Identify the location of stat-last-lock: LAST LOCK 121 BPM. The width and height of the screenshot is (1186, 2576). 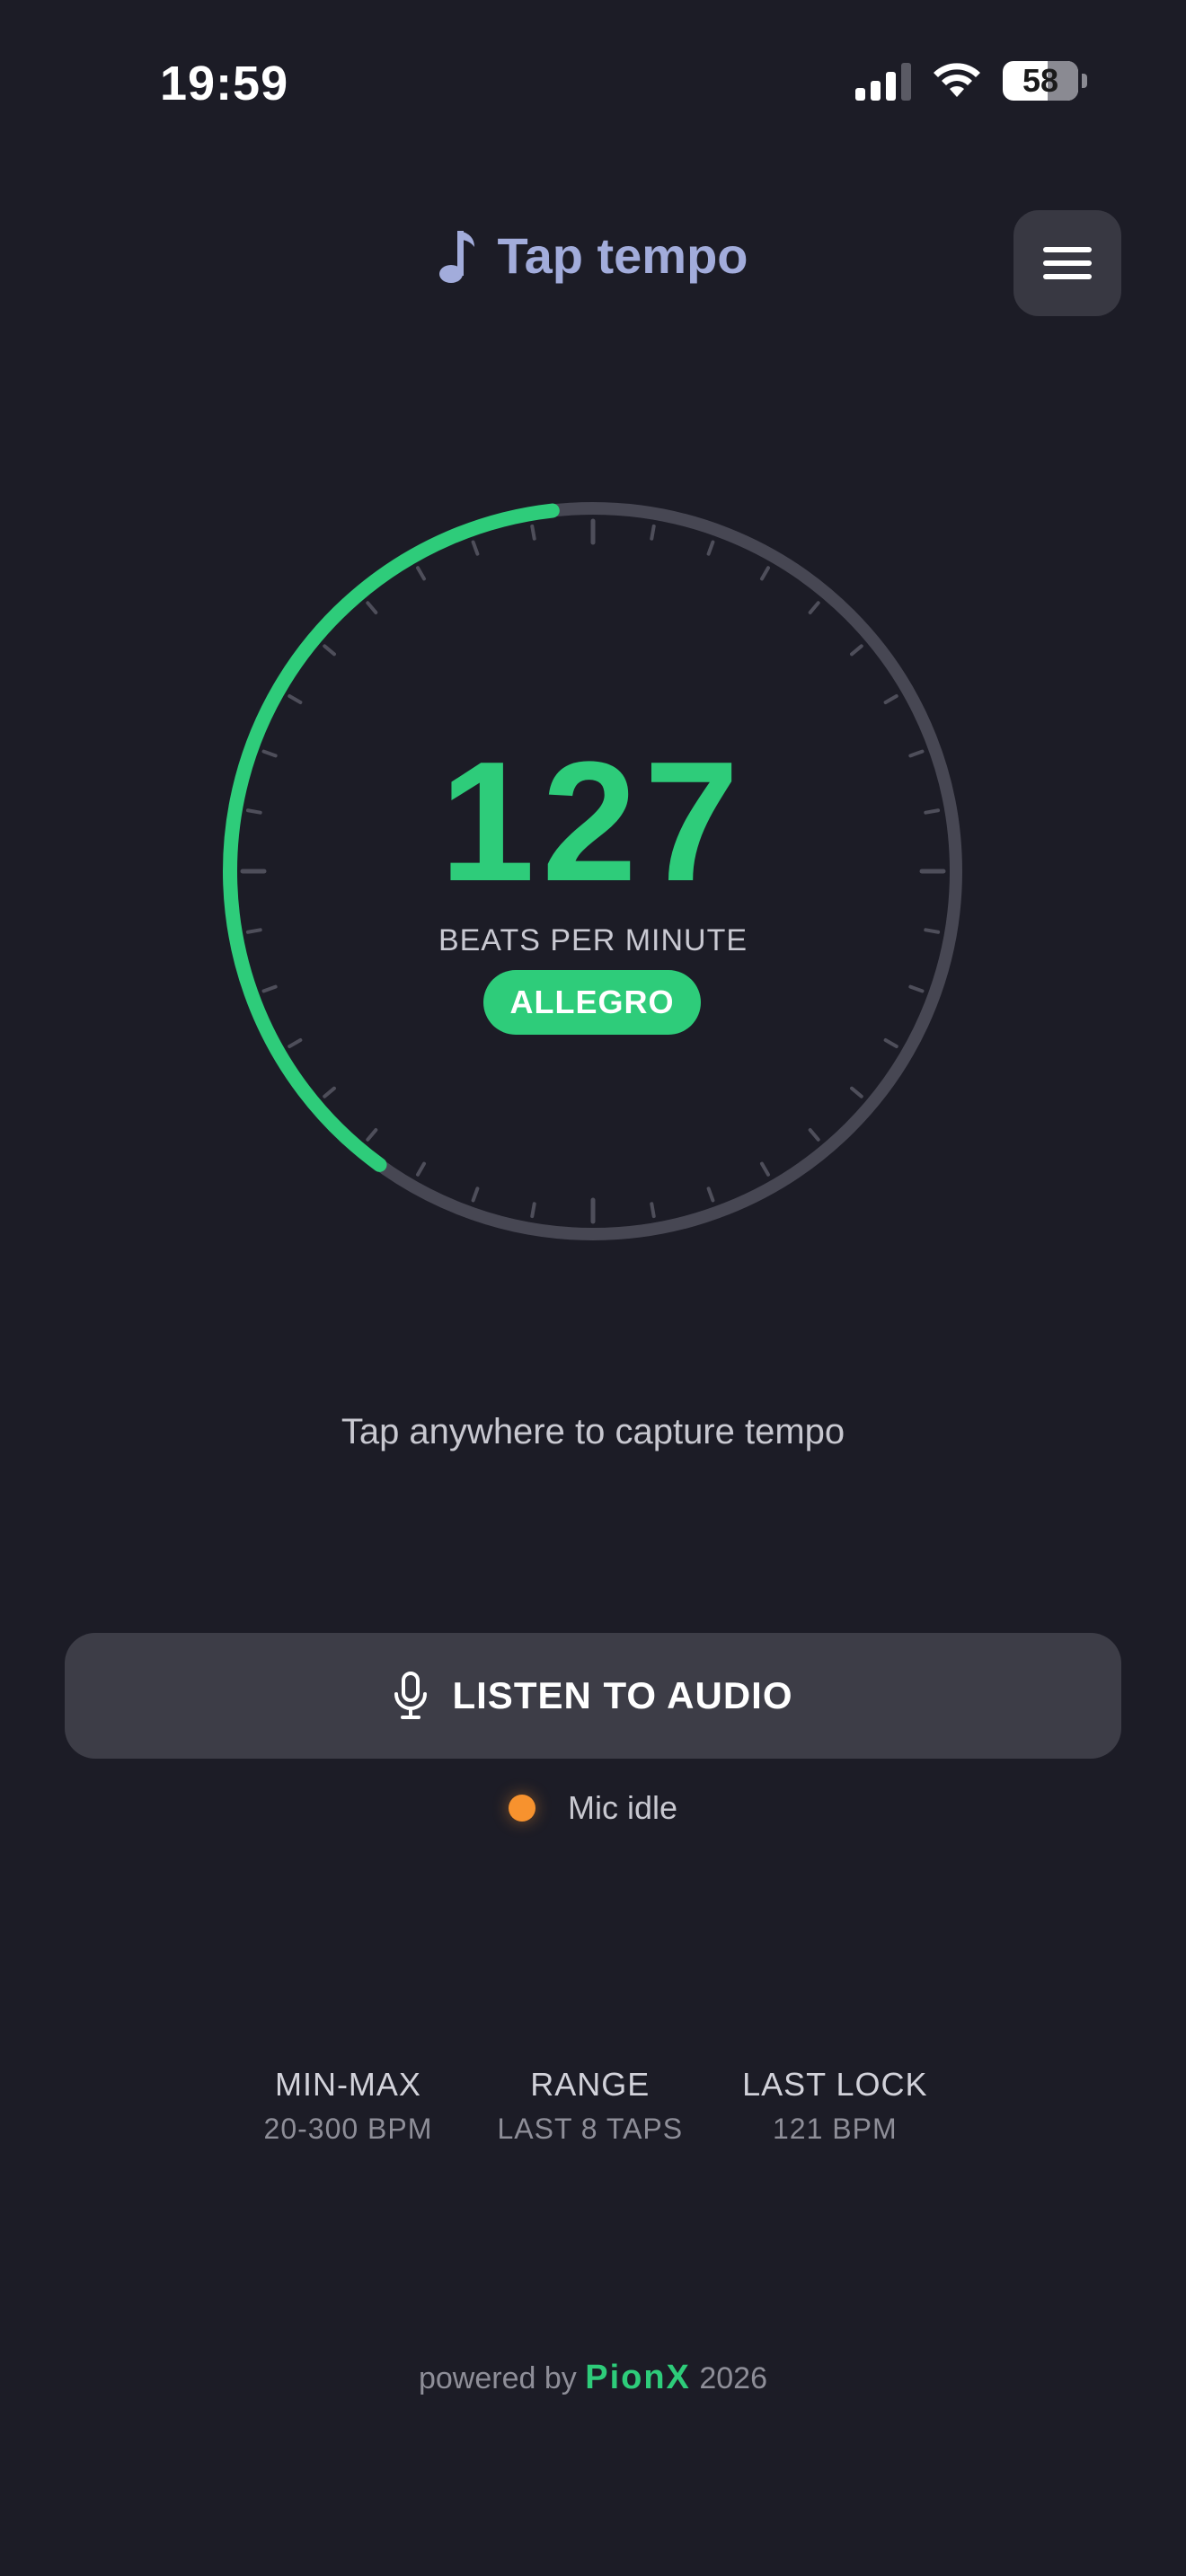
(834, 2106).